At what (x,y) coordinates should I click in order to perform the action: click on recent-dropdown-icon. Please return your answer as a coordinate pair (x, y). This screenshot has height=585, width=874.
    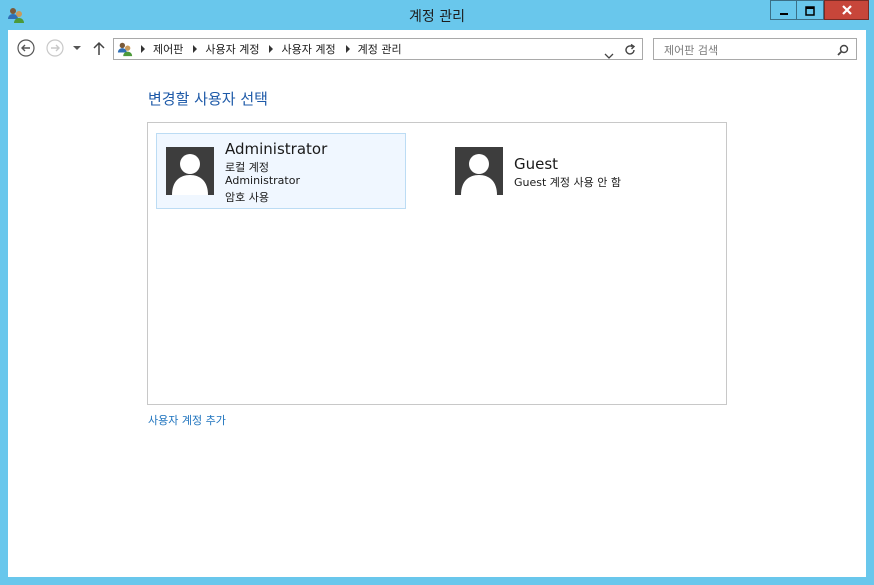
    Looking at the image, I should click on (77, 48).